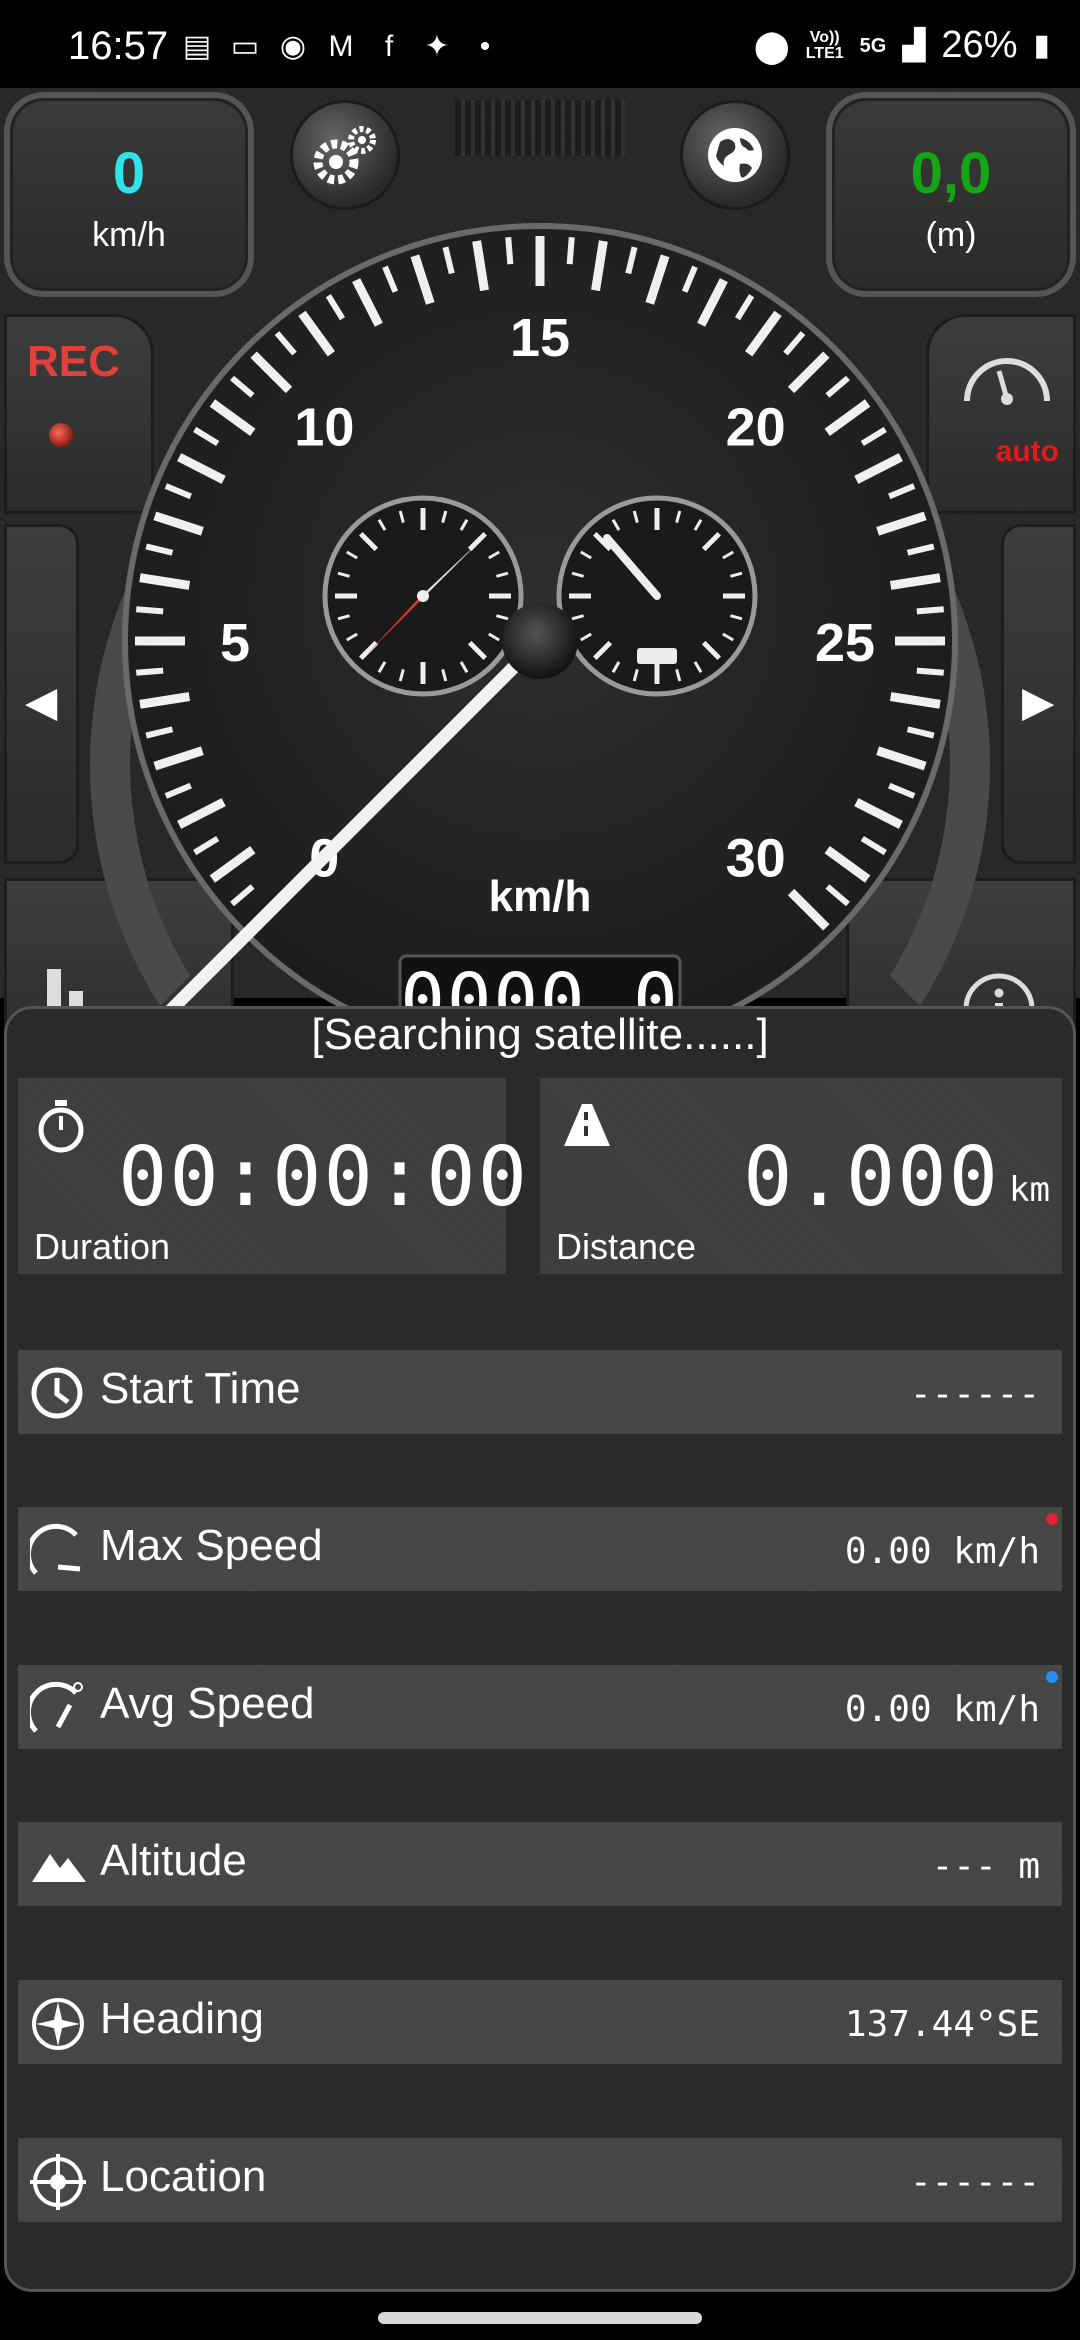 This screenshot has width=1080, height=2340. I want to click on battery-percent: 26%, so click(979, 45).